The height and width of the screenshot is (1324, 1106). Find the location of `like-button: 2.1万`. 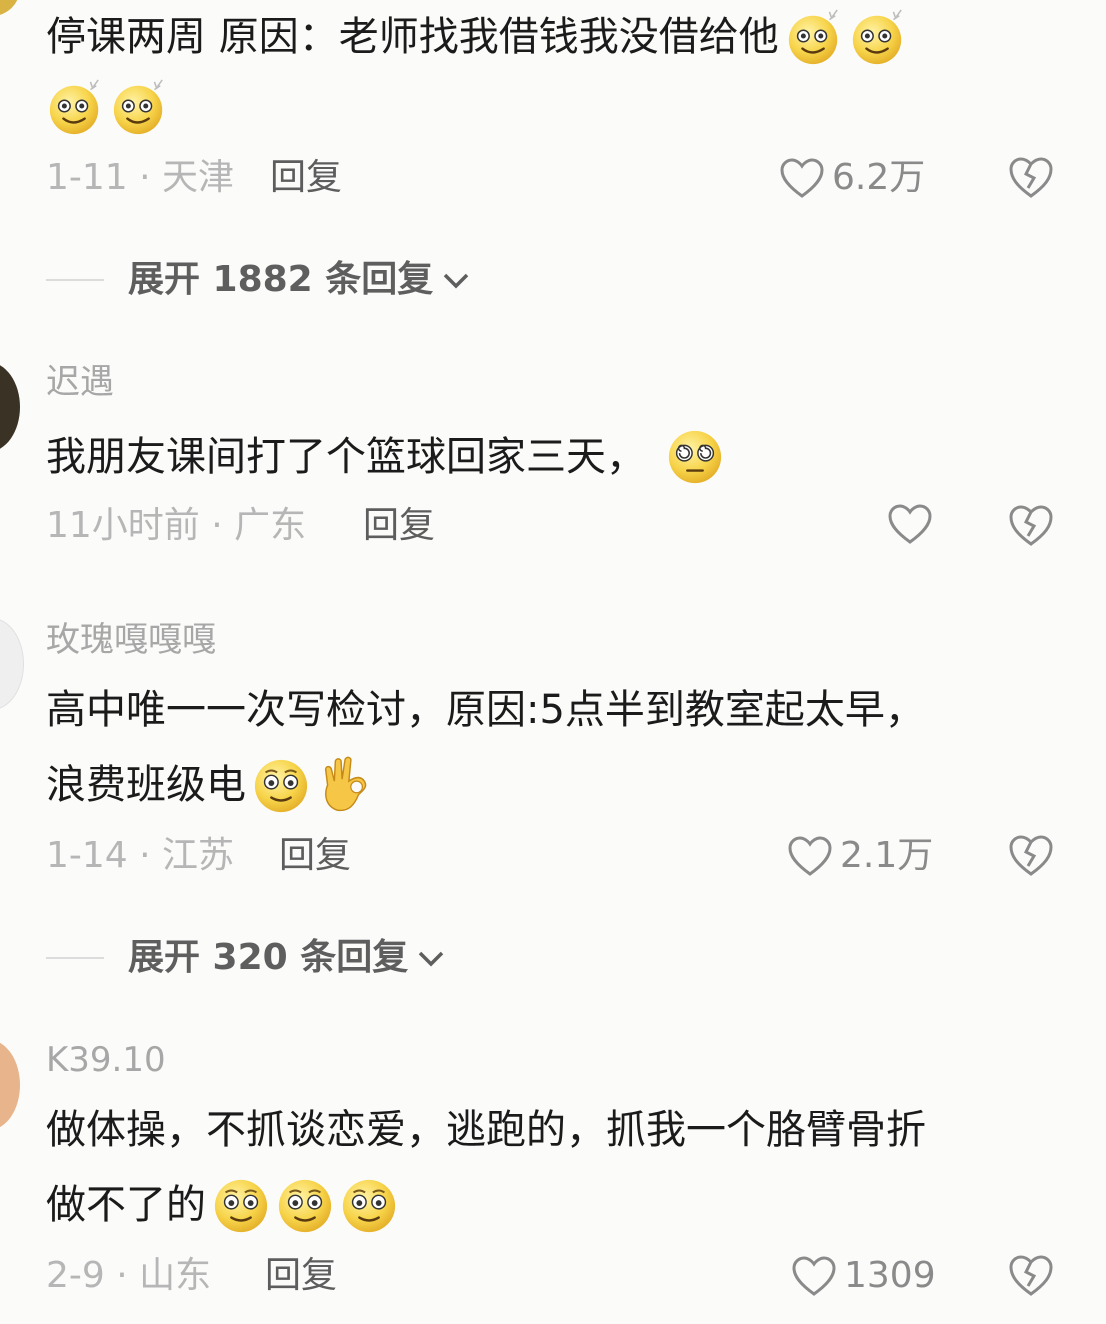

like-button: 2.1万 is located at coordinates (859, 856).